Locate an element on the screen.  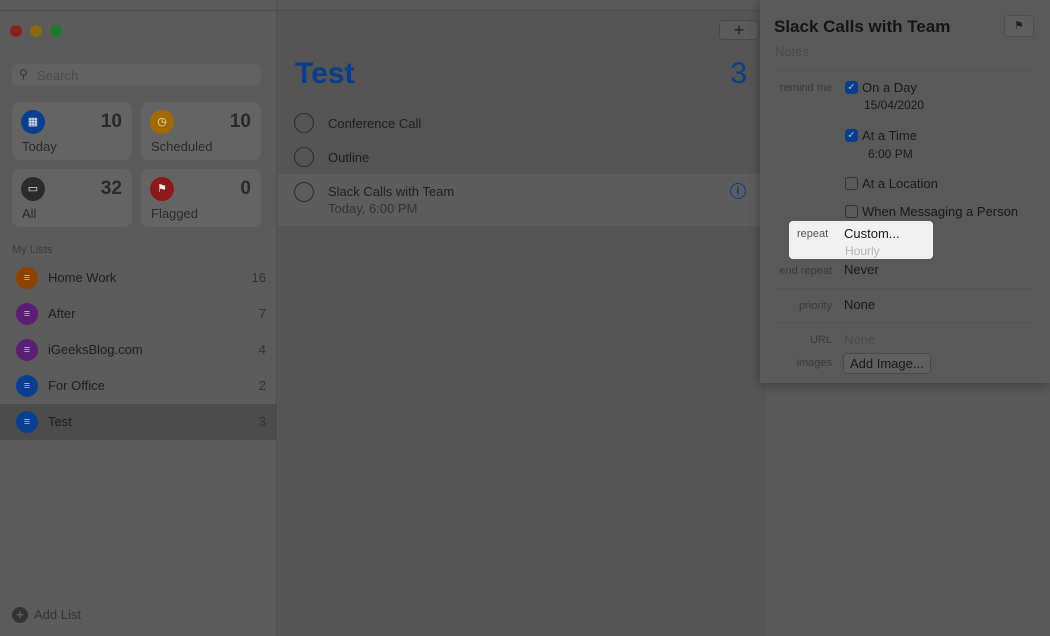
when-messaging-checkbox is located at coordinates (851, 211).